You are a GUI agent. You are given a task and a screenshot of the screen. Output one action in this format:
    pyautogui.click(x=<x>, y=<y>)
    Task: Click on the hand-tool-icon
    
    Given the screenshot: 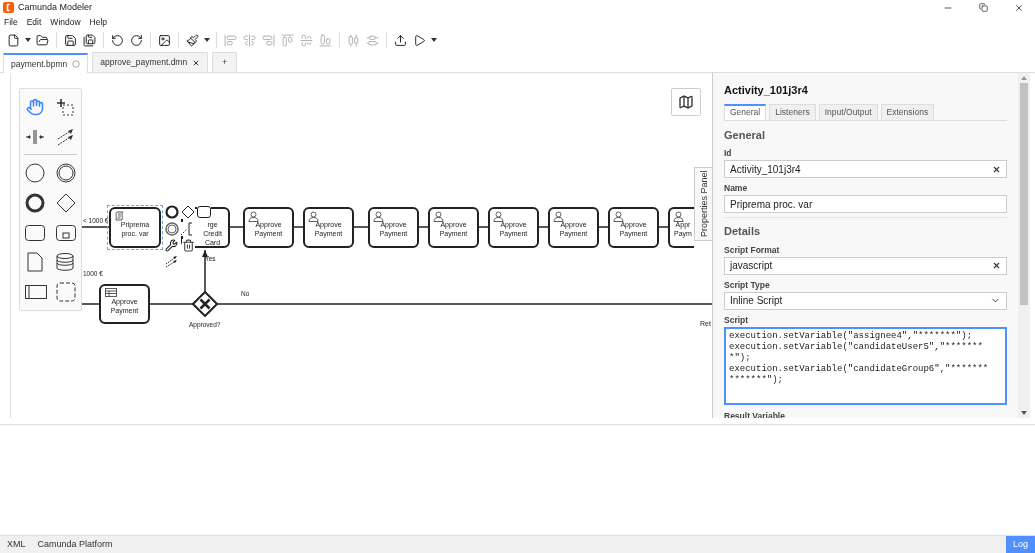 What is the action you would take?
    pyautogui.click(x=34, y=106)
    